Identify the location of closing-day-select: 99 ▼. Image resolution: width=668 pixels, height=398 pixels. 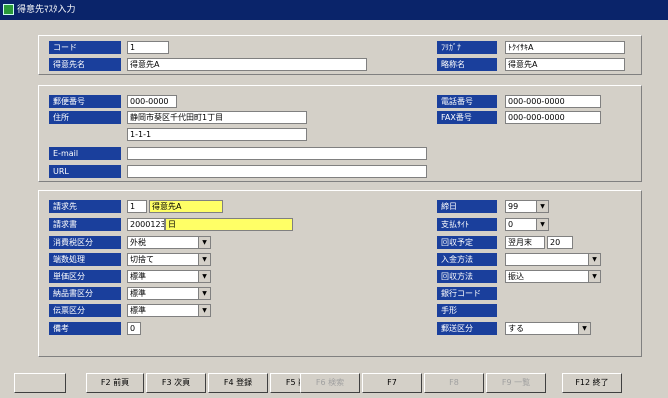
(527, 206).